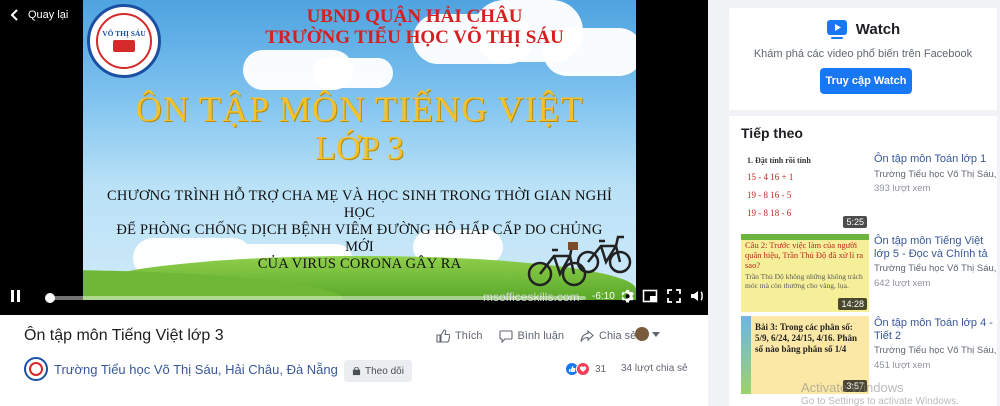  I want to click on progress-bar, so click(315, 298).